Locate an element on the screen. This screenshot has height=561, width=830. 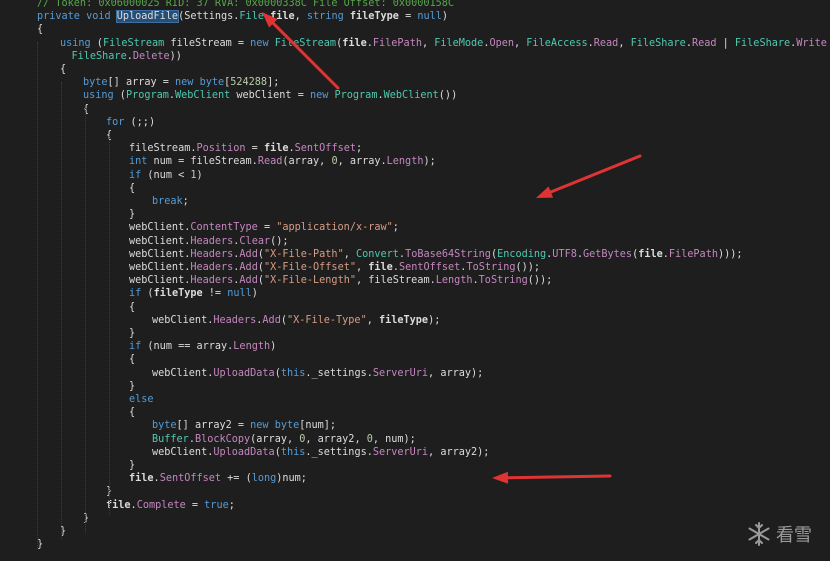
code-line: byte[] array2 = new byte[num]; is located at coordinates (415, 426).